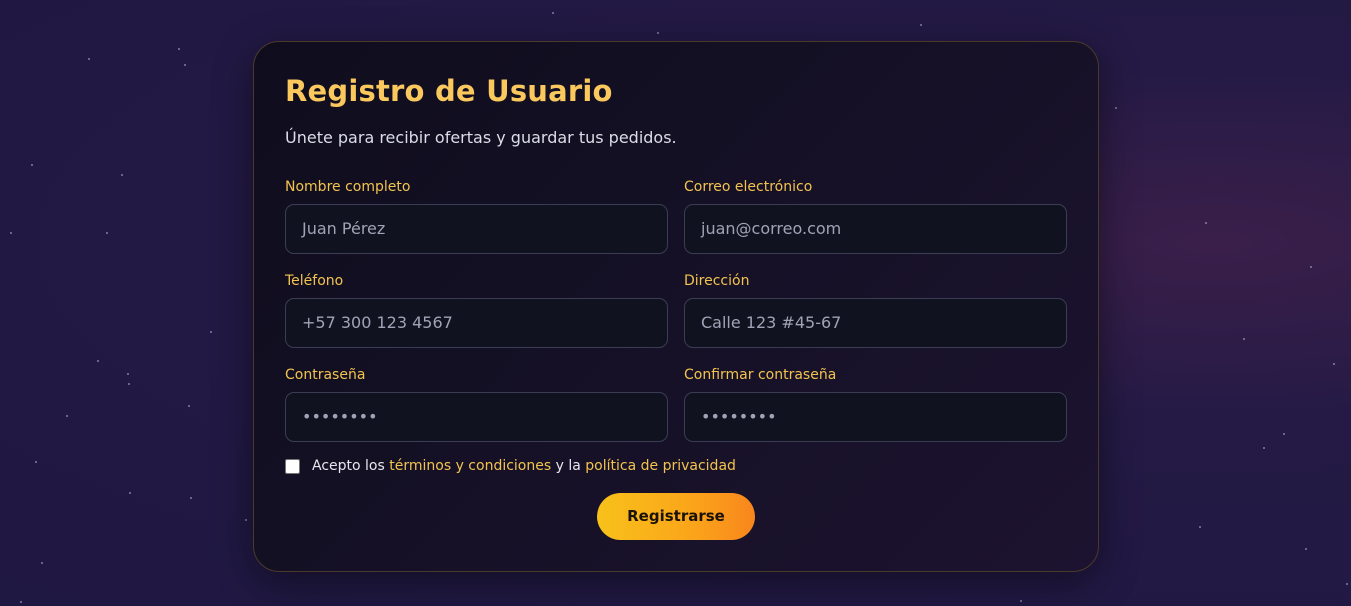  I want to click on form-title: Registro de Usuario, so click(449, 91).